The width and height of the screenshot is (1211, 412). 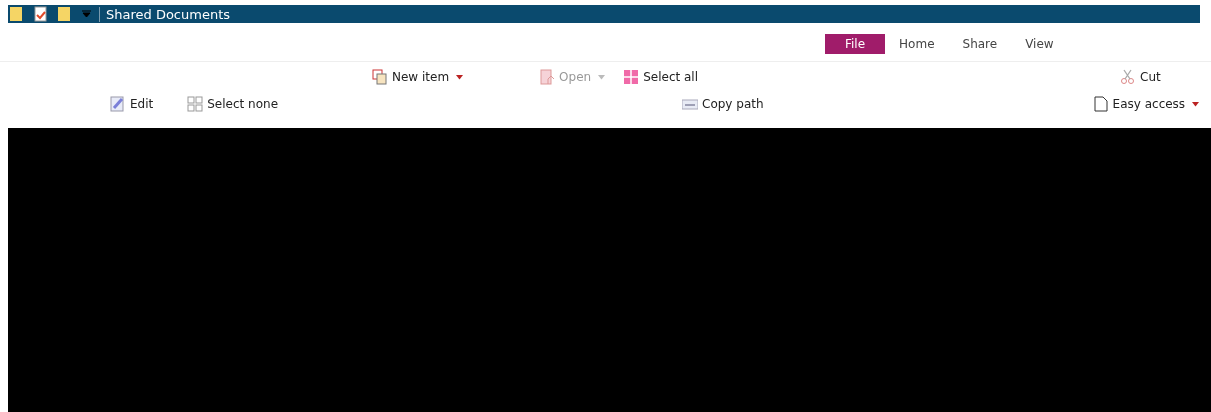 I want to click on ribbon-command: Easy access, so click(x=1146, y=104).